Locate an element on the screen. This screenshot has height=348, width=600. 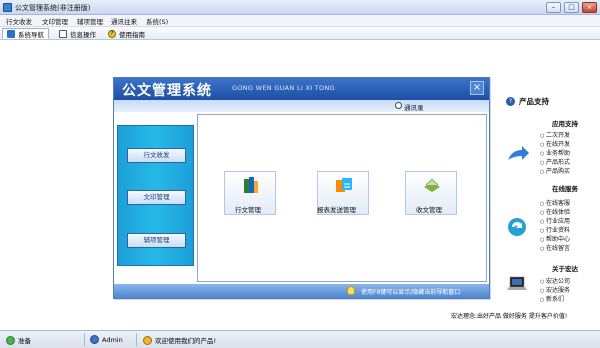
nav-print-management-button: 文印管理 is located at coordinates (156, 197).